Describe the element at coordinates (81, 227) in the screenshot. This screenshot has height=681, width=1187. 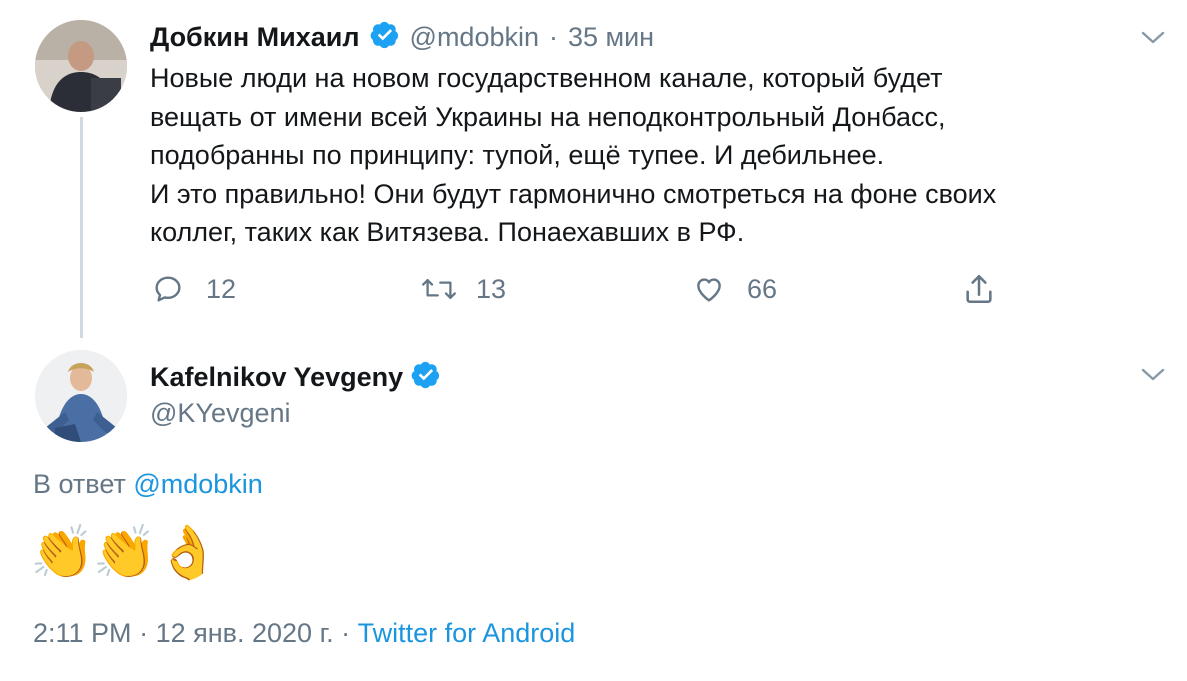
I see `thread-connector-line` at that location.